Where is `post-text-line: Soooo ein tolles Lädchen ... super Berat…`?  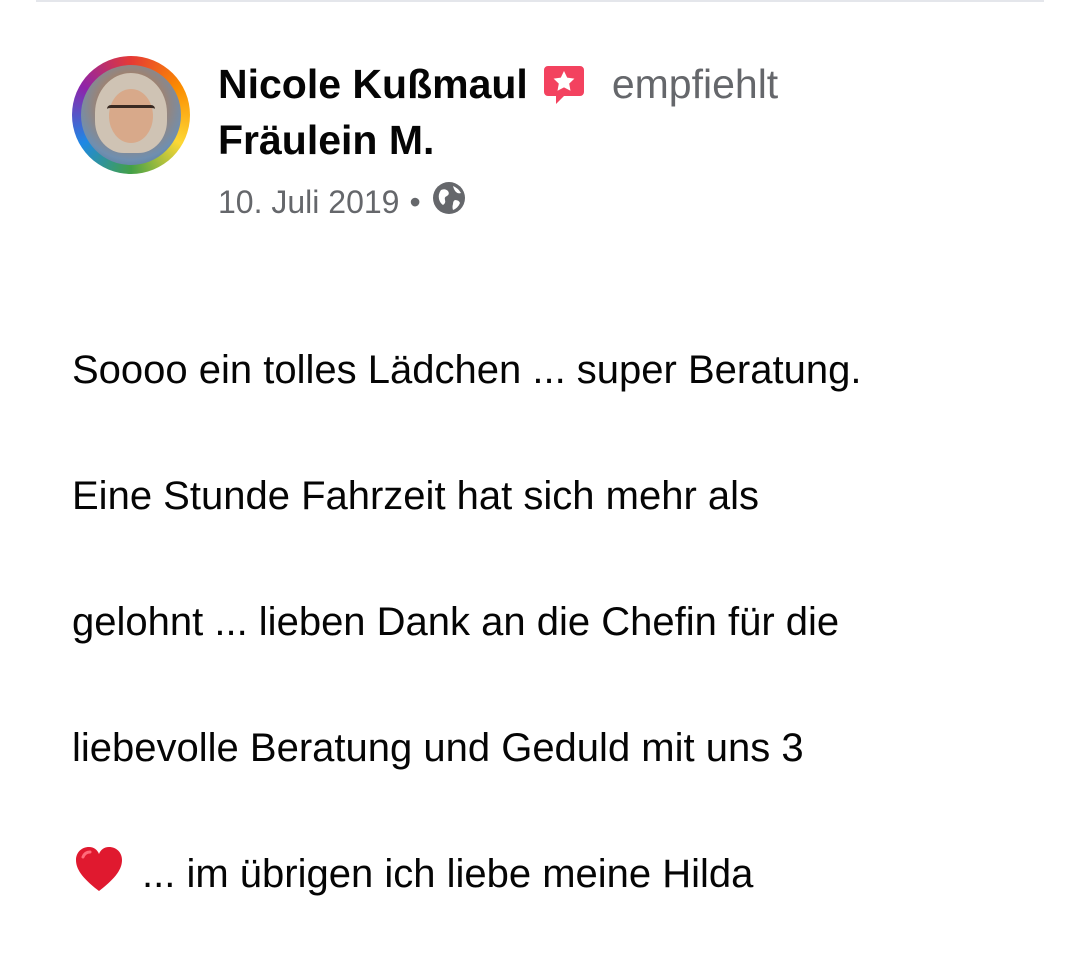 post-text-line: Soooo ein tolles Lädchen ... super Berat… is located at coordinates (467, 370).